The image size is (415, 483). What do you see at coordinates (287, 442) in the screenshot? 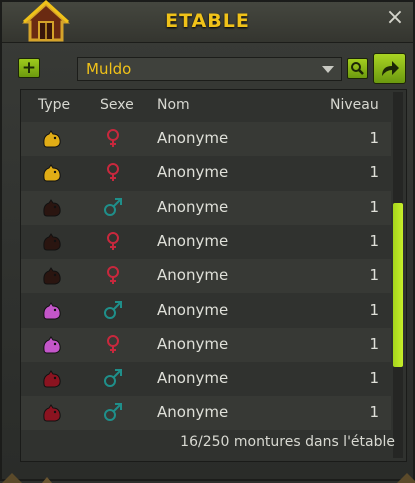
I see `mount-count: 16/250 montures dans l'étable` at bounding box center [287, 442].